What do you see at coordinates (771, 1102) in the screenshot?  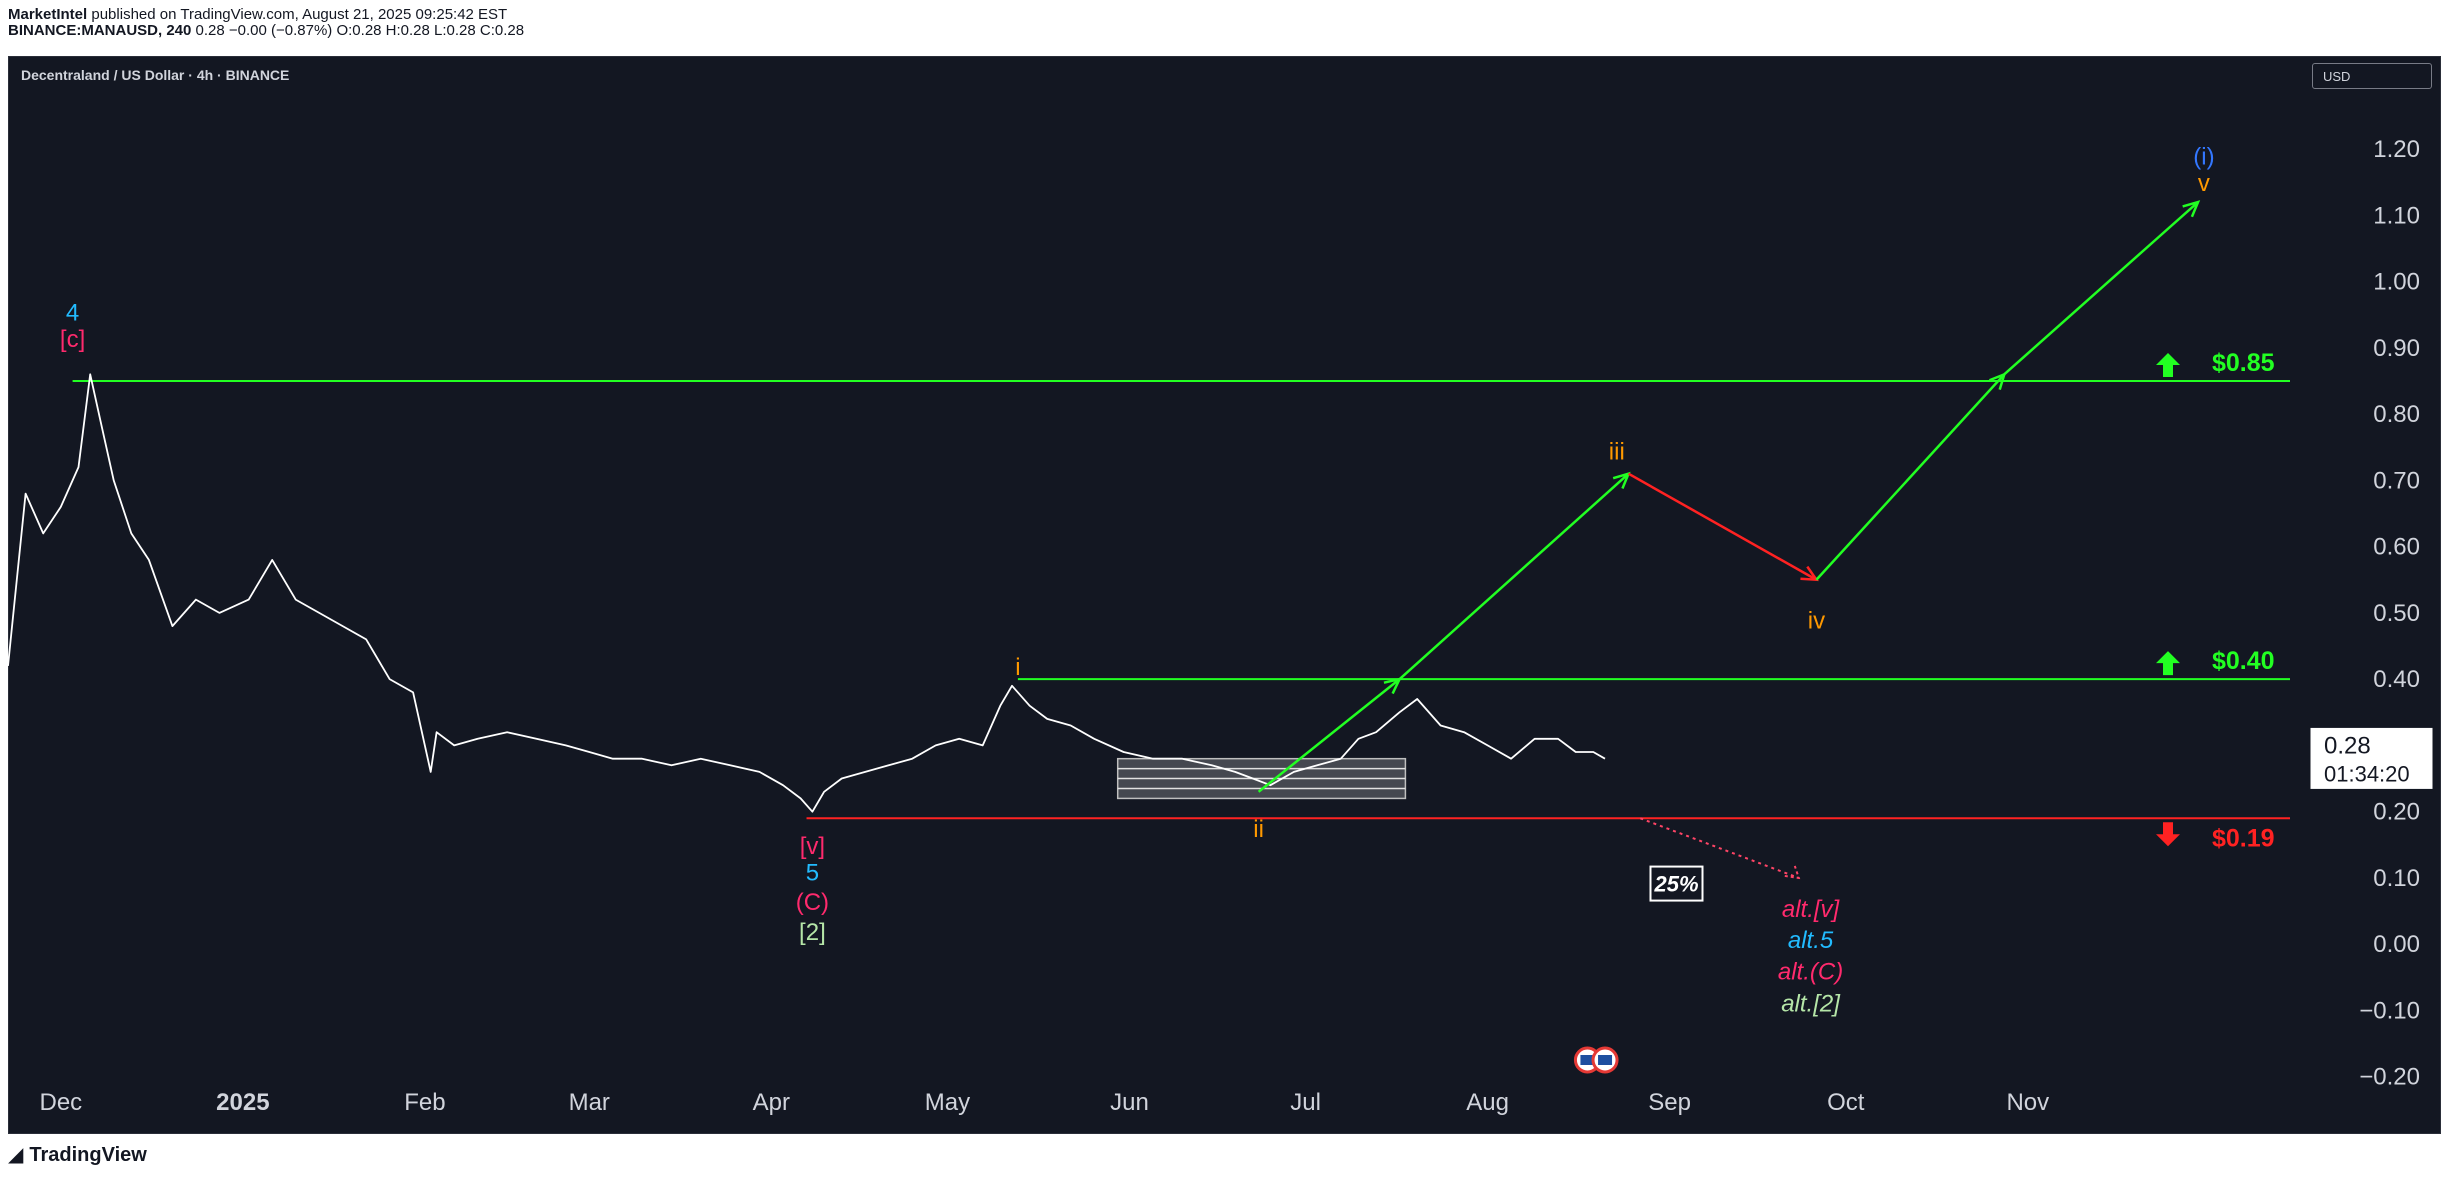 I see `x-tick-label: Apr` at bounding box center [771, 1102].